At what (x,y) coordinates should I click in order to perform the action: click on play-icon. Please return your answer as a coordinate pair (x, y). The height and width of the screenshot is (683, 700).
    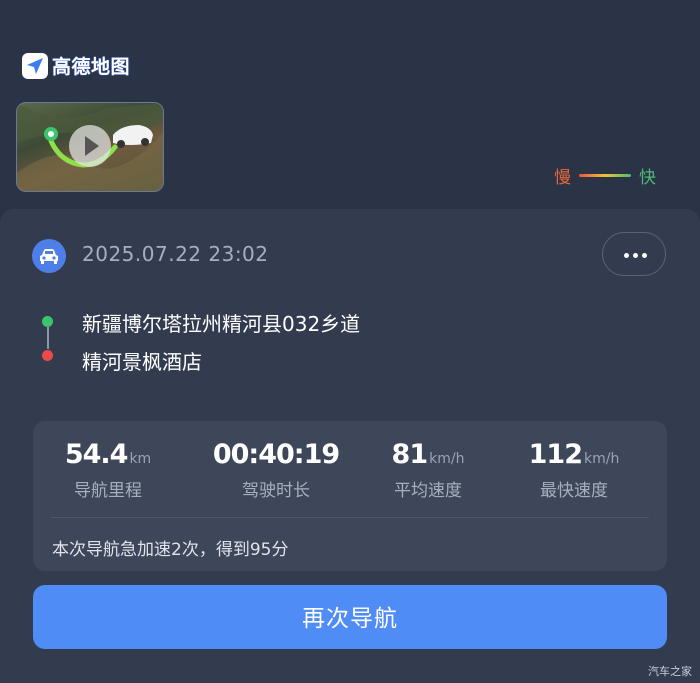
    Looking at the image, I should click on (90, 146).